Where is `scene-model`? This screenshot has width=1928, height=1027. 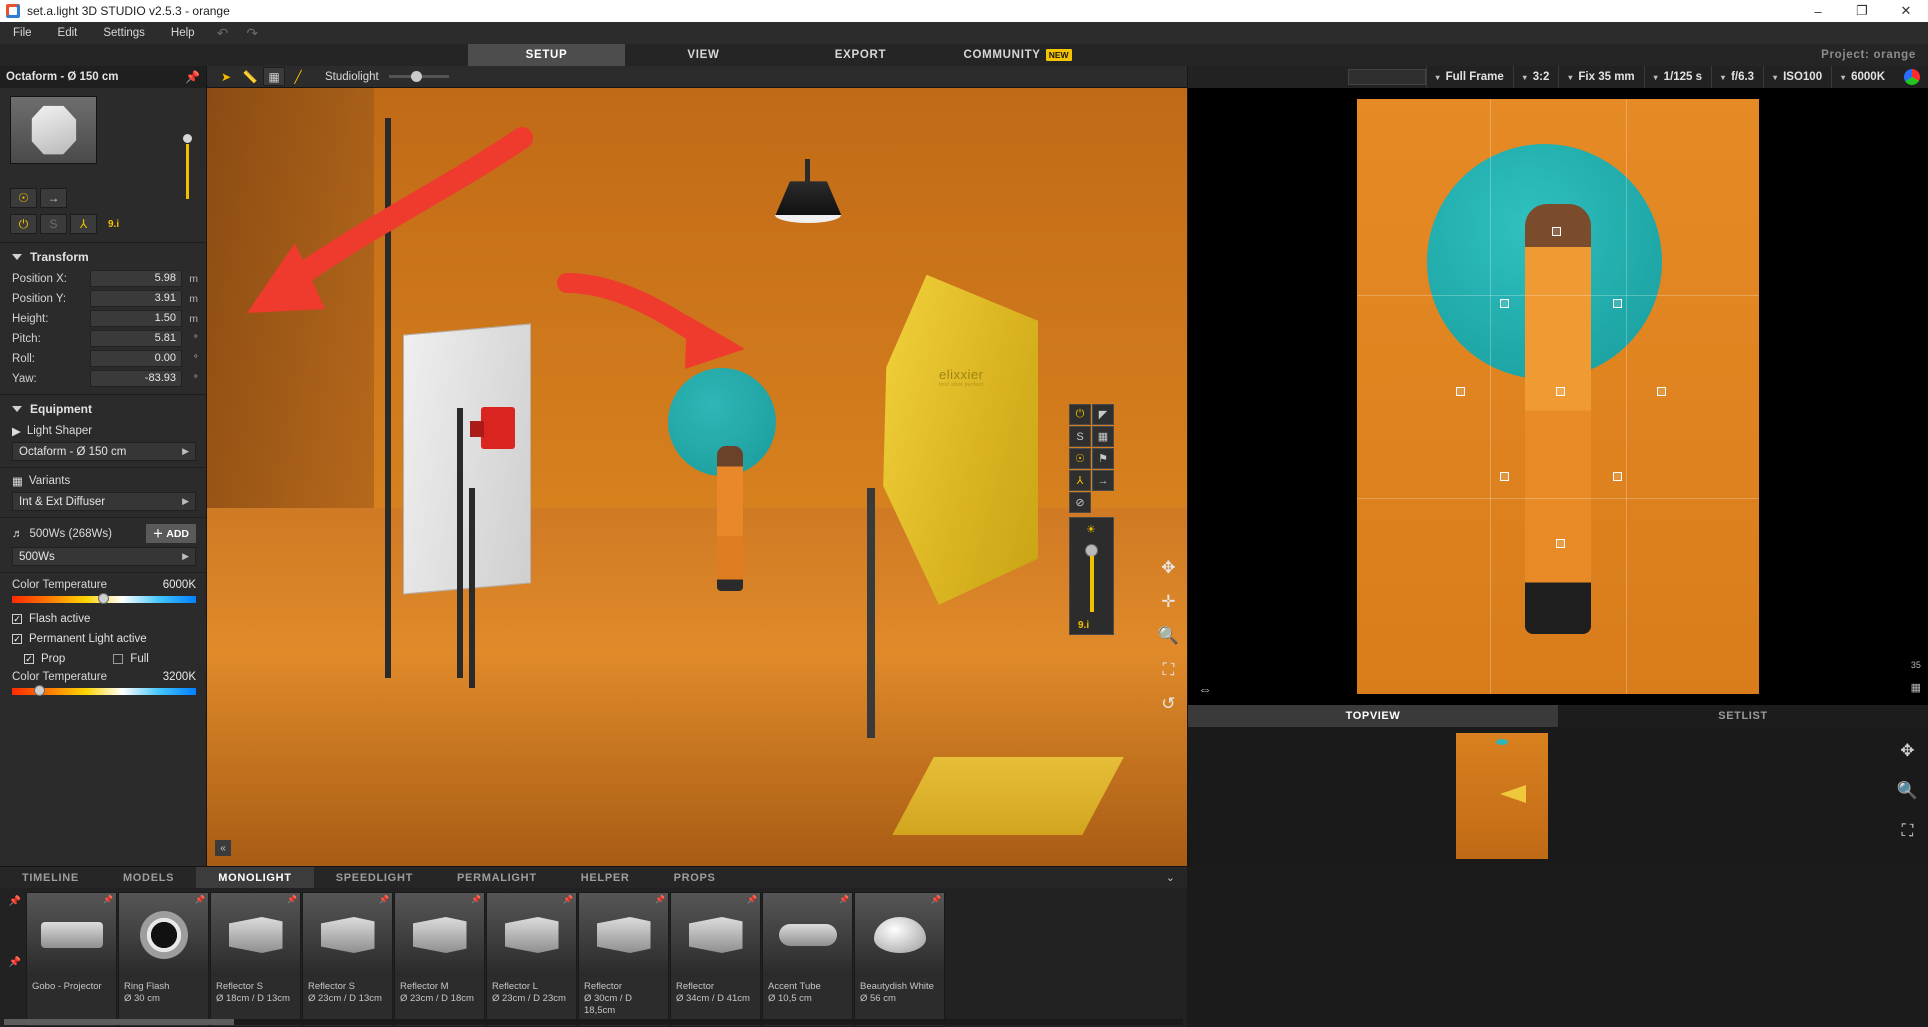
scene-model is located at coordinates (729, 518).